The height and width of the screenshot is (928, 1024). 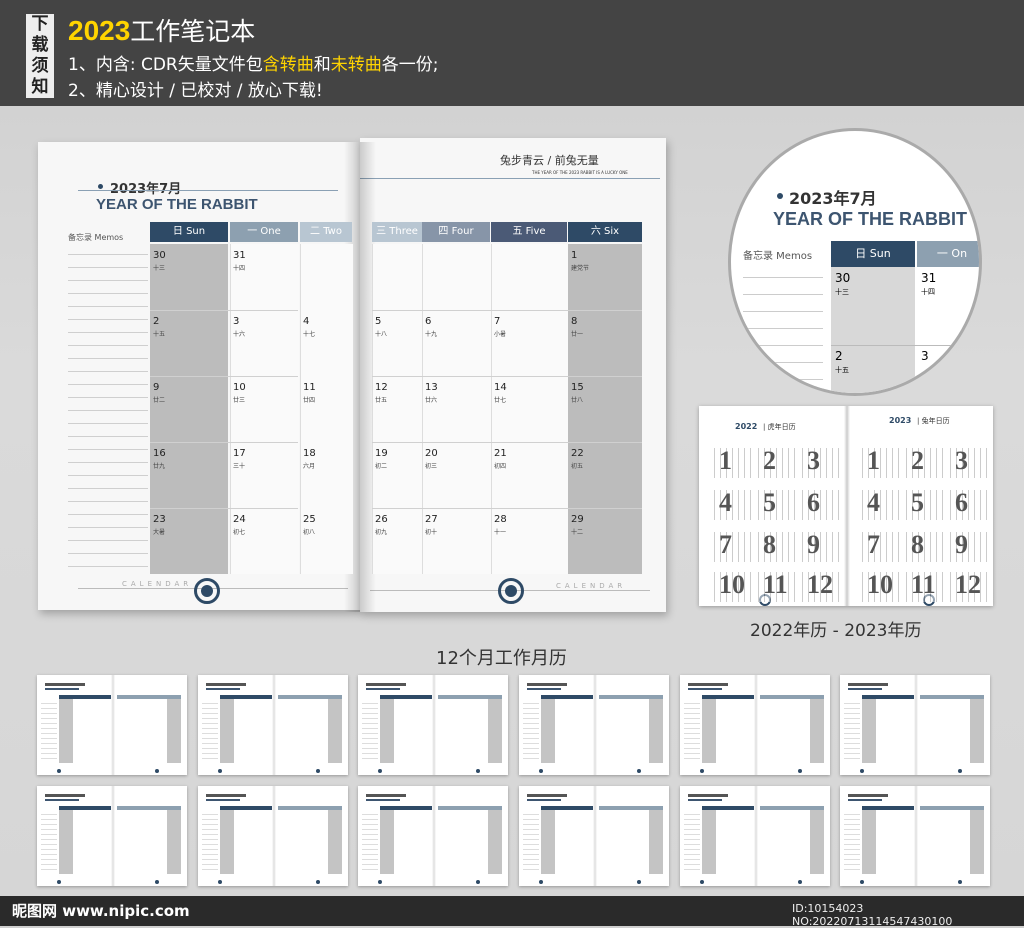 I want to click on yc-spine, so click(x=847, y=506).